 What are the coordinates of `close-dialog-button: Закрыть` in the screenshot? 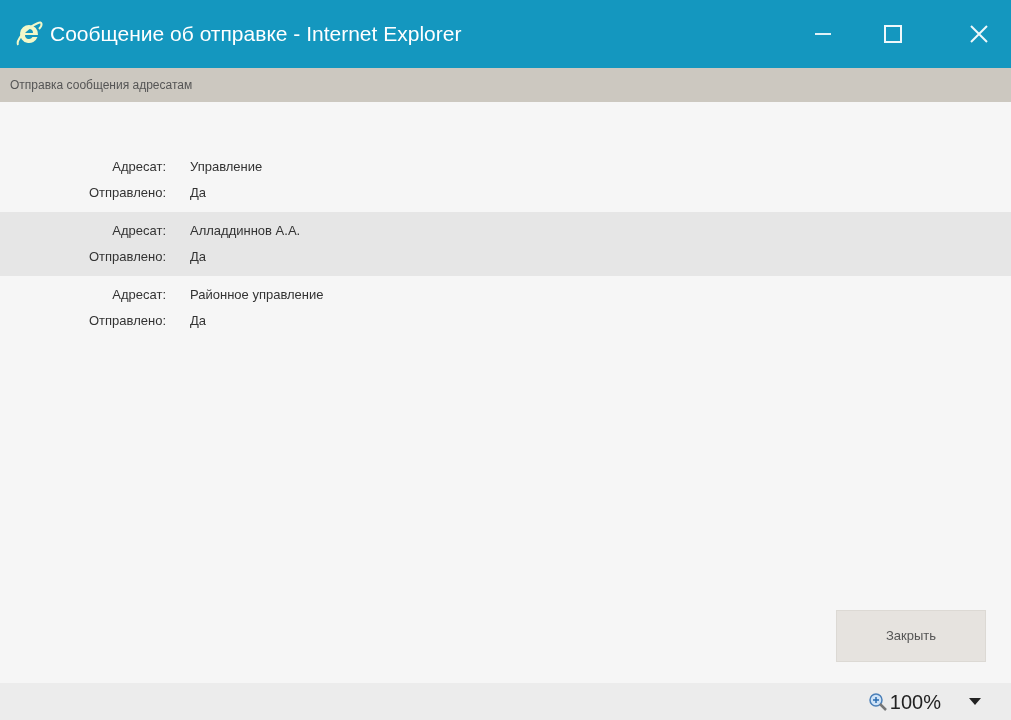 It's located at (911, 636).